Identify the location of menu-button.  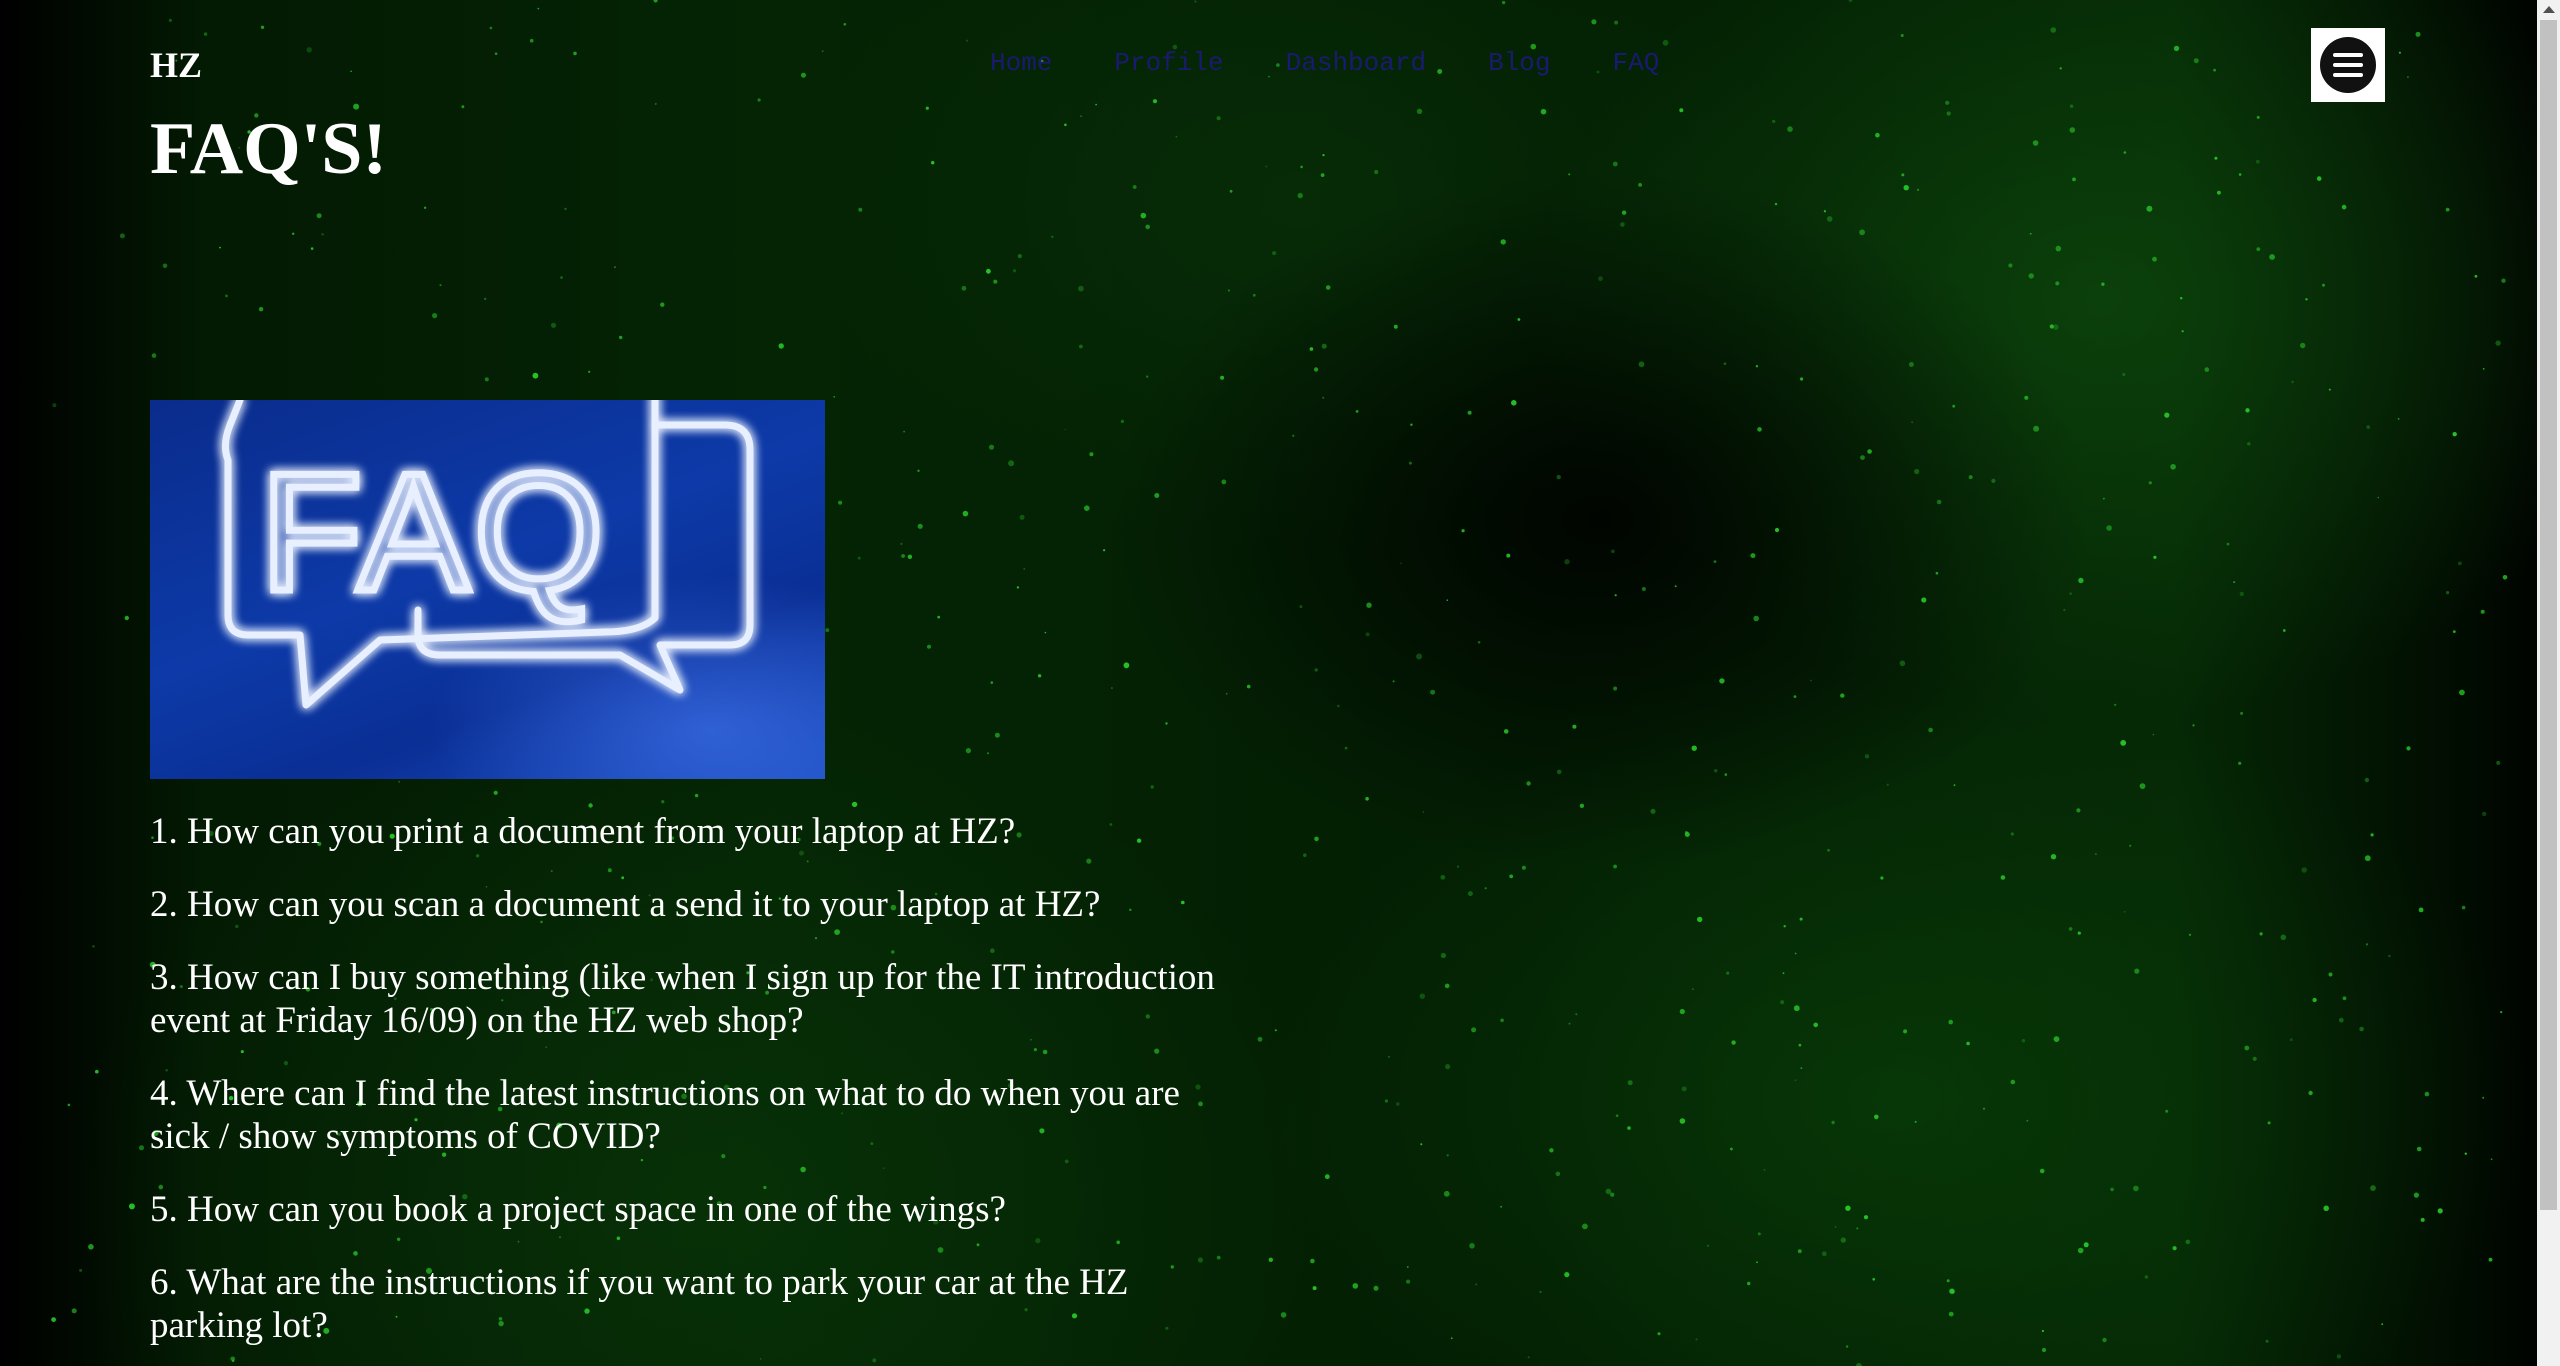
(2348, 65).